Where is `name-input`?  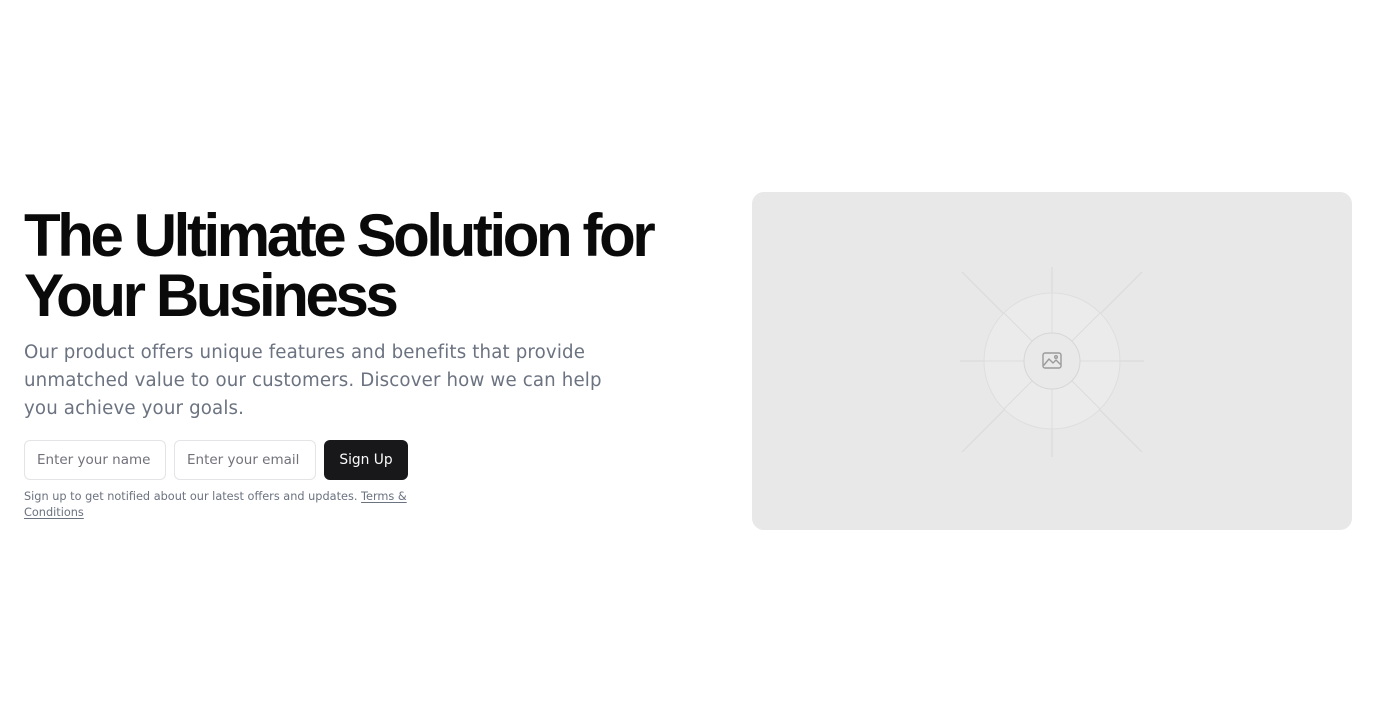
name-input is located at coordinates (95, 460).